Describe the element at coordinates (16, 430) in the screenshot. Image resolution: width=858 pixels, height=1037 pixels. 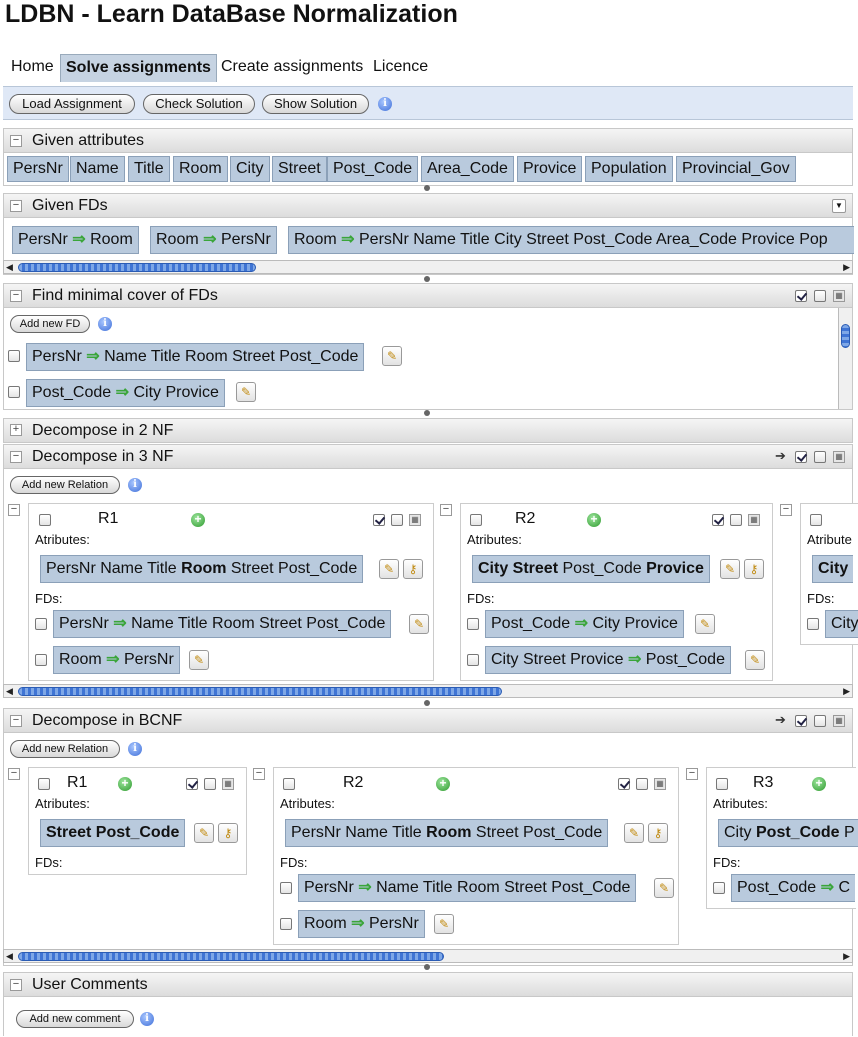
I see `expand-icon: +` at that location.